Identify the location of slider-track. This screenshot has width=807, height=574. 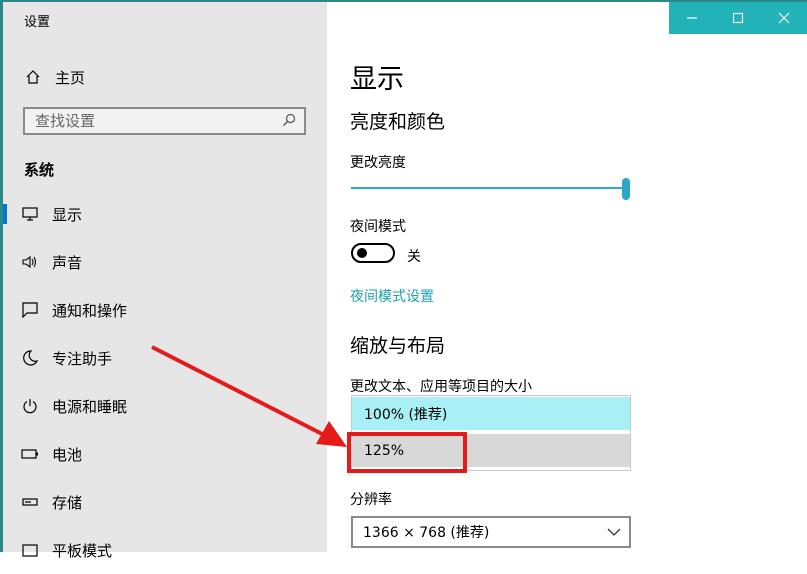
(489, 188).